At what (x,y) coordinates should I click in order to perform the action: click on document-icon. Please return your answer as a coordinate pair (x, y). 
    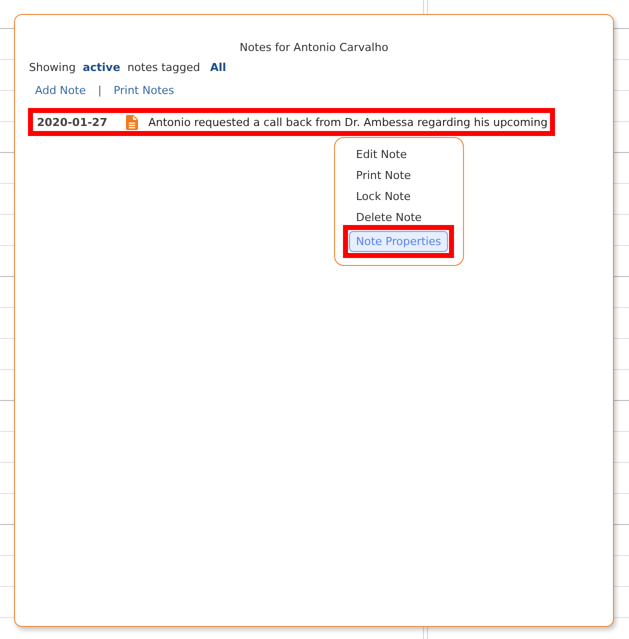
    Looking at the image, I should click on (132, 122).